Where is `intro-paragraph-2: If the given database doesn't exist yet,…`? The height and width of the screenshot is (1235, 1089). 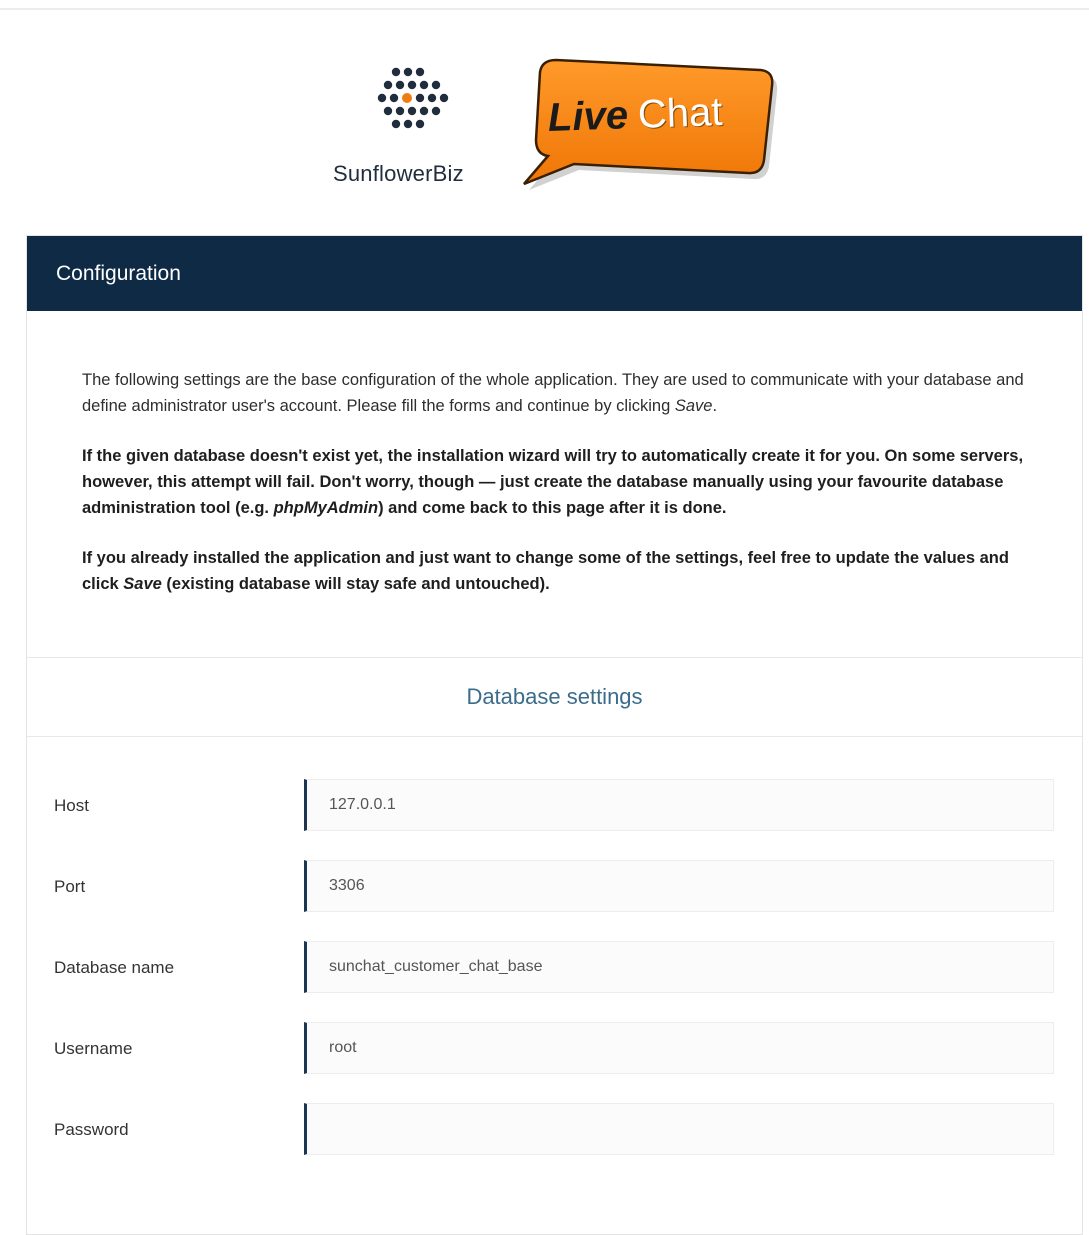
intro-paragraph-2: If the given database doesn't exist yet,… is located at coordinates (554, 482).